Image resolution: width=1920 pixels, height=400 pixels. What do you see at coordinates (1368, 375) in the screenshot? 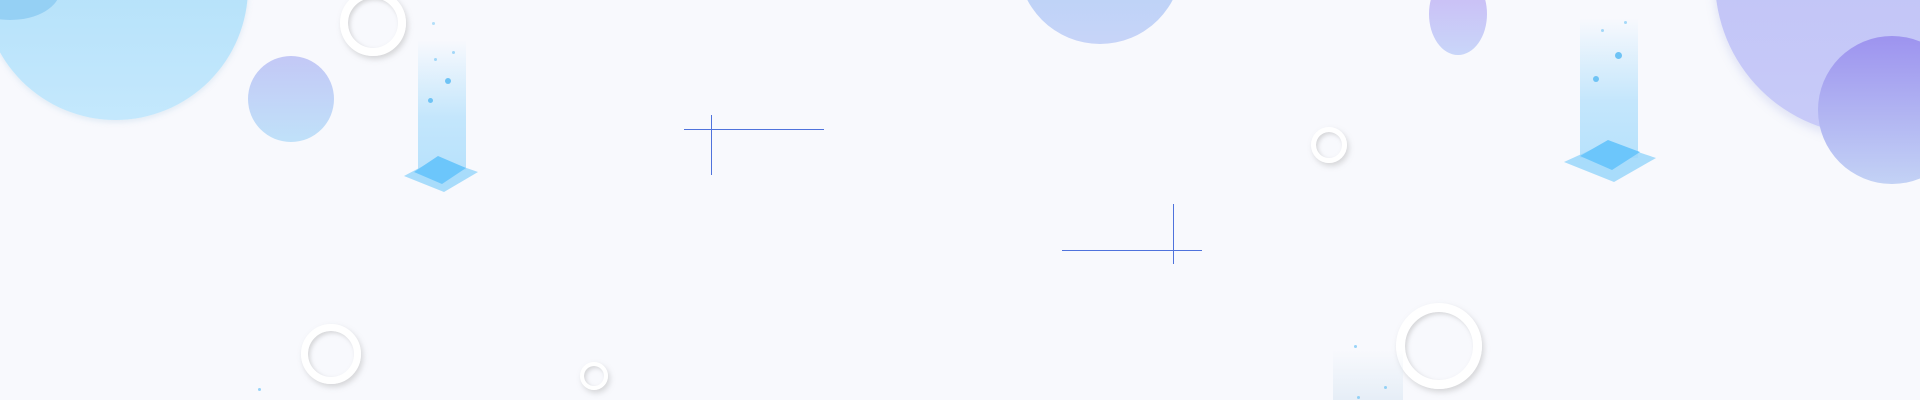
I see `light-beam-bottom` at bounding box center [1368, 375].